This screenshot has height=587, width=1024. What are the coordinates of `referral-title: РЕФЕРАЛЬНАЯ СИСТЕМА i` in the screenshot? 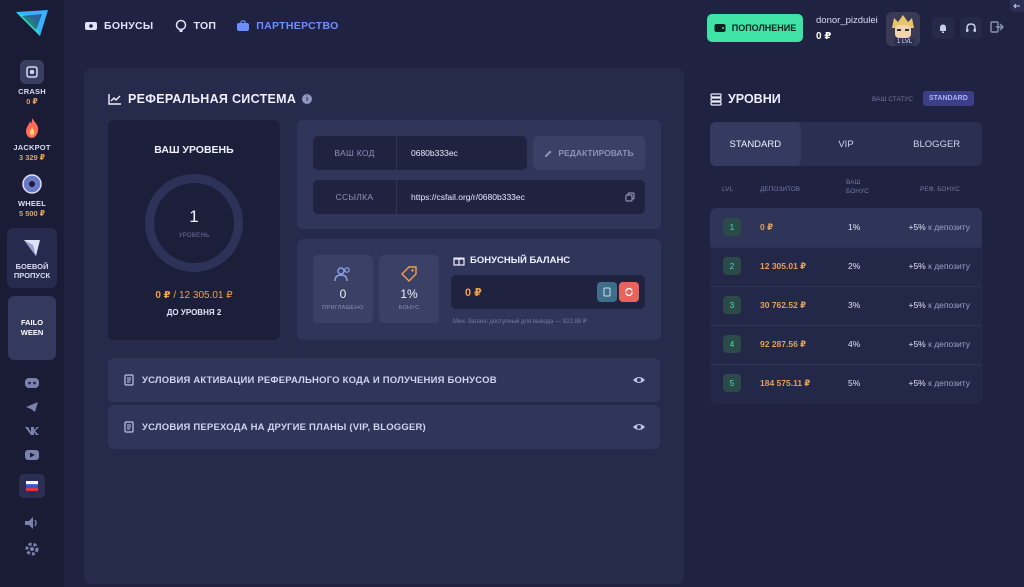 It's located at (210, 99).